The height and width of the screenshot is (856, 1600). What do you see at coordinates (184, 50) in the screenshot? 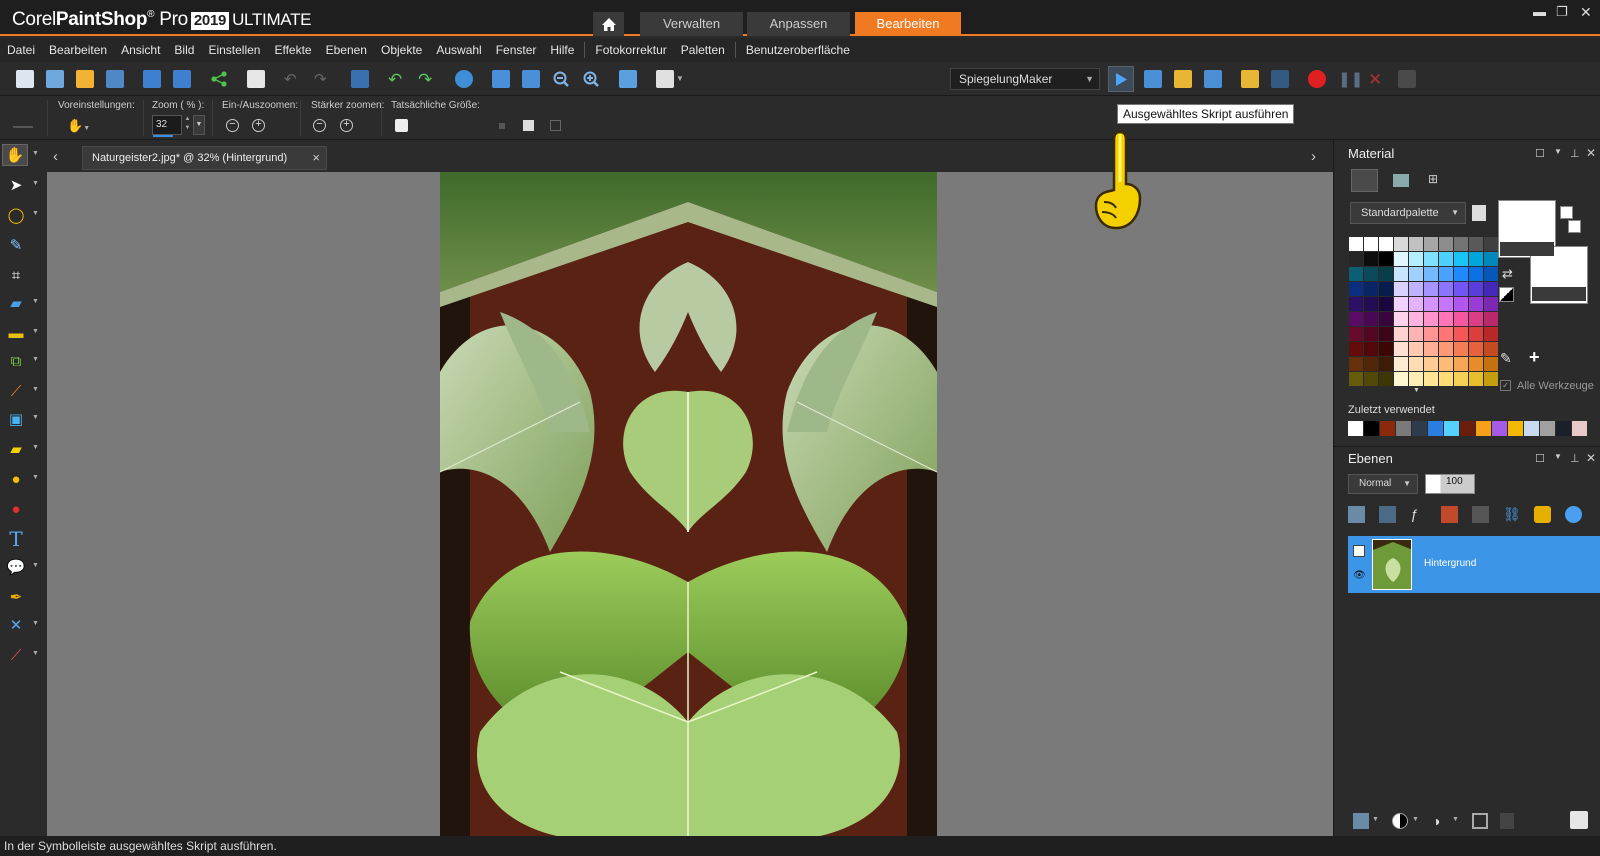
I see `menu-bild: Bild` at bounding box center [184, 50].